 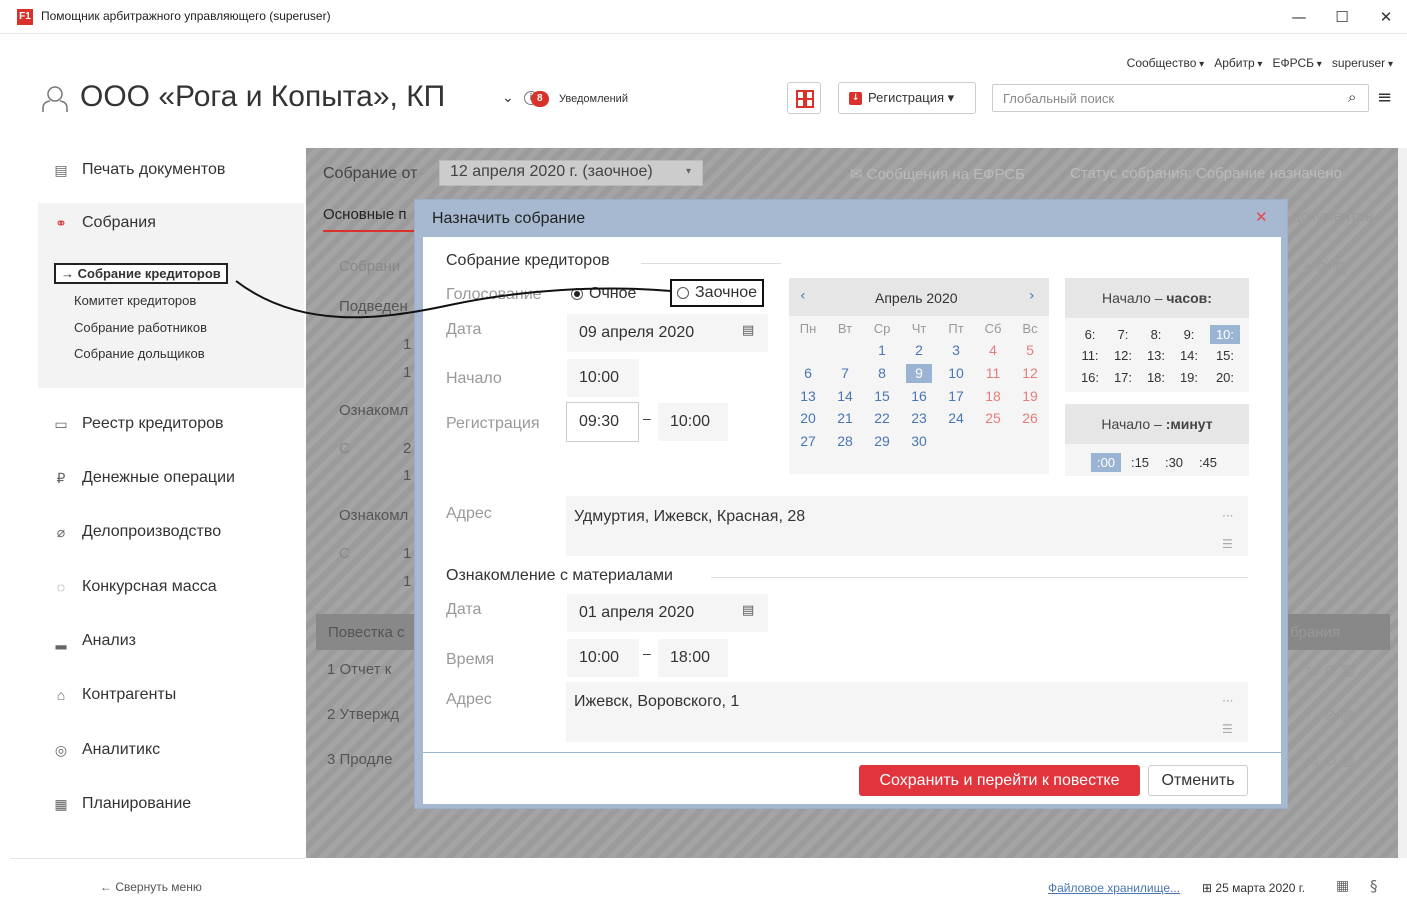 I want to click on maximize-button: ☐, so click(x=1342, y=17).